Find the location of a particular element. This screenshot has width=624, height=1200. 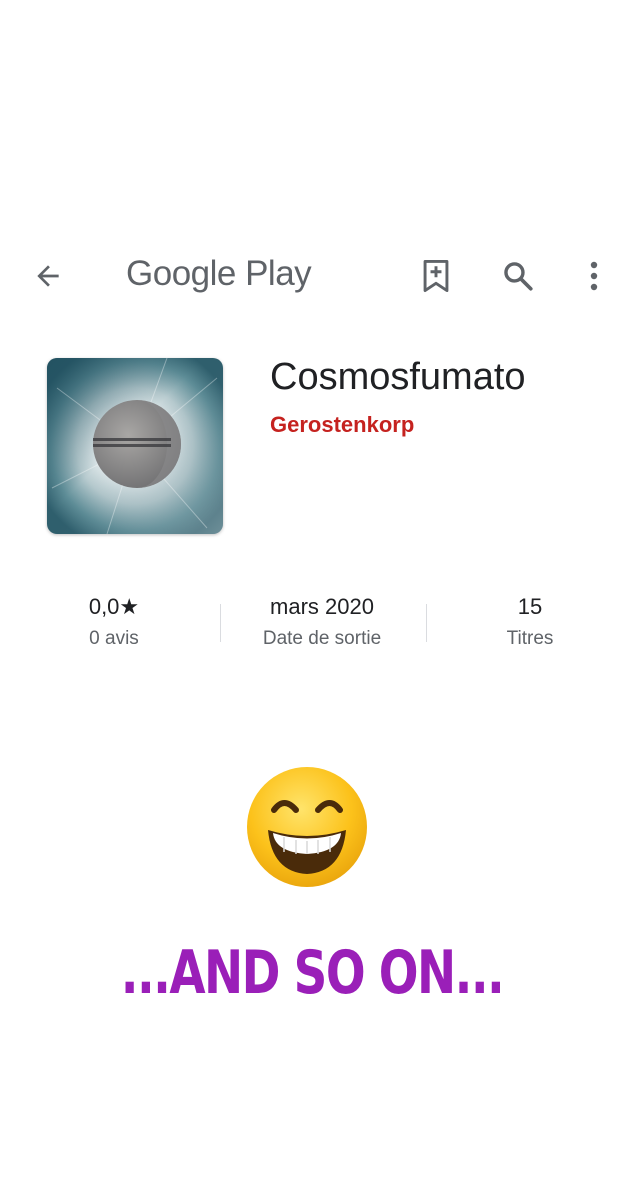

more-vert-icon is located at coordinates (594, 276).